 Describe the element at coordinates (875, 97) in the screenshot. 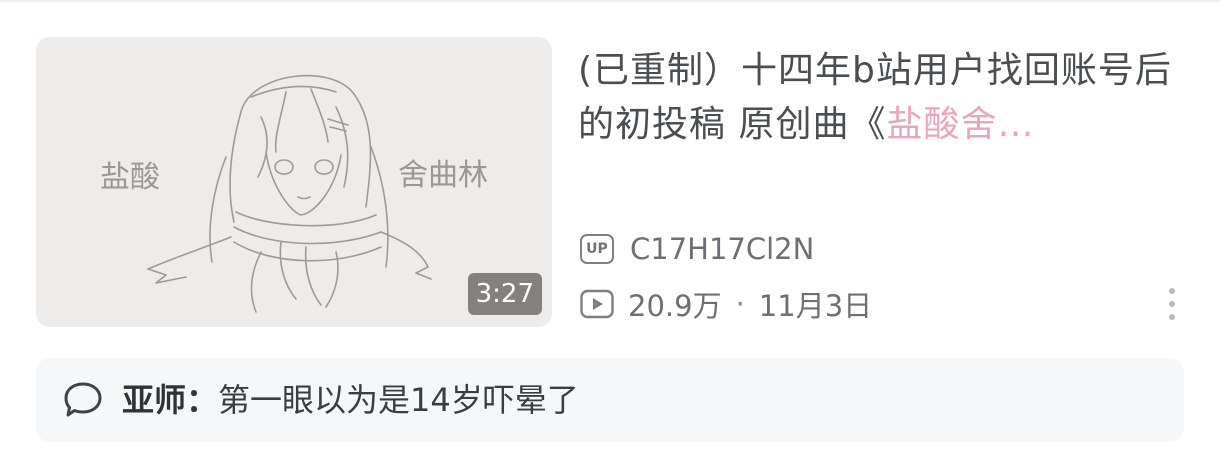

I see `video-title-main: (已重制）十四年b站用户找回账号后的初投稿 原创曲《` at that location.